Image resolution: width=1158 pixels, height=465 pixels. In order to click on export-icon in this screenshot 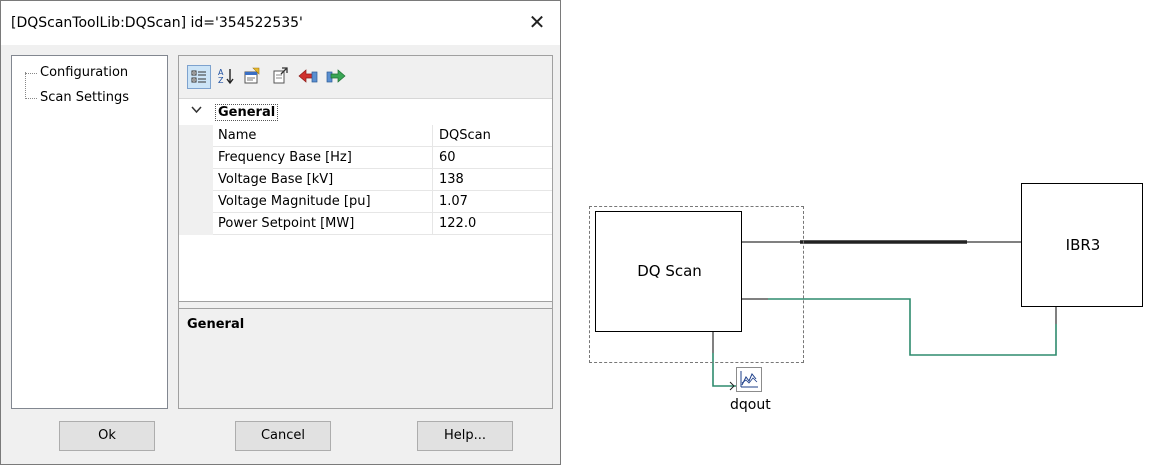, I will do `click(280, 76)`.